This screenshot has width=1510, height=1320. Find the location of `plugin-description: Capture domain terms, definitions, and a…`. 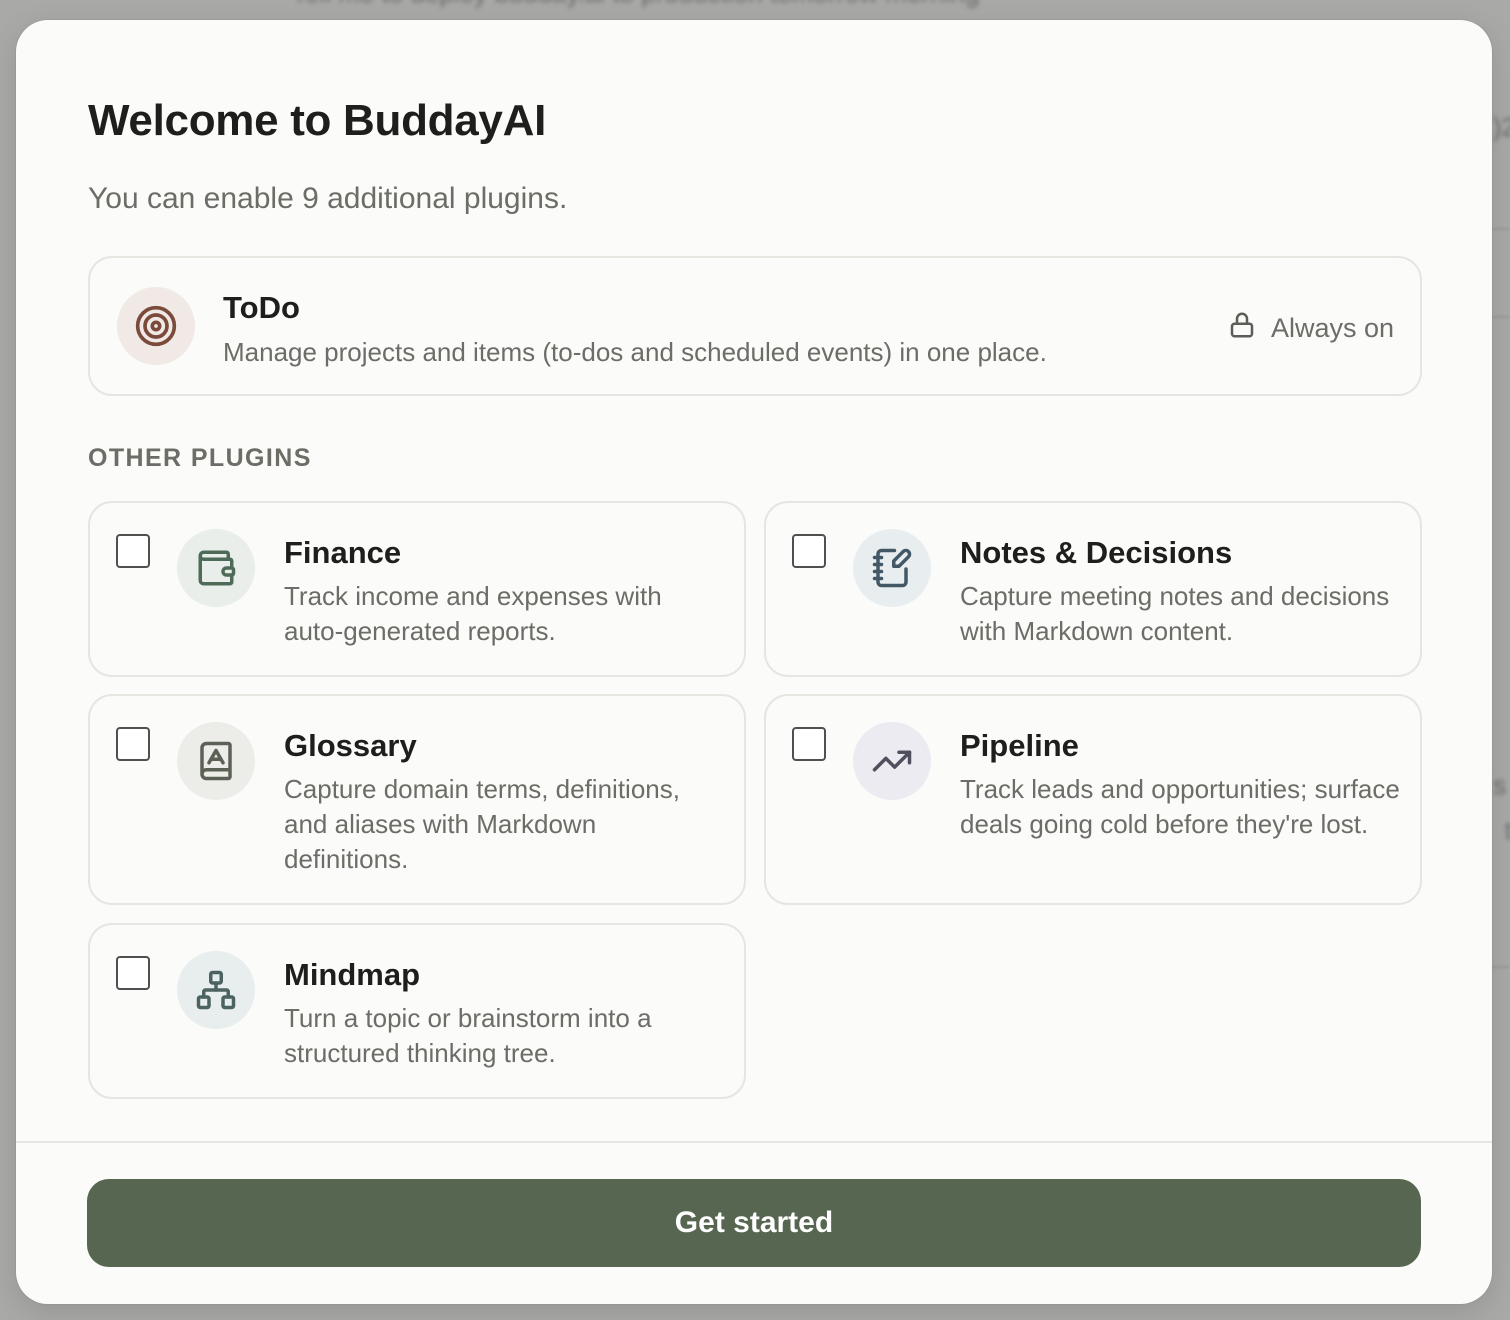

plugin-description: Capture domain terms, definitions, and a… is located at coordinates (482, 824).